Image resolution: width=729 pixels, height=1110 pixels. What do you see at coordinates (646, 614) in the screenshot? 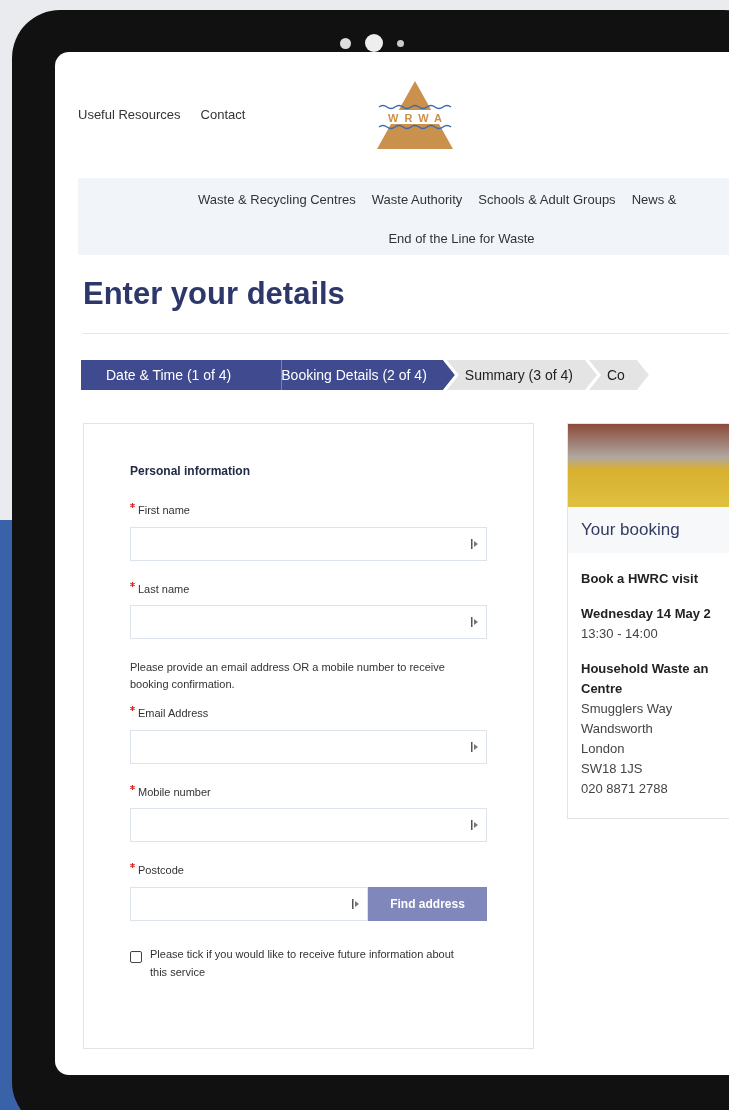
I see `booking-date: Wednesday 14 May 2` at bounding box center [646, 614].